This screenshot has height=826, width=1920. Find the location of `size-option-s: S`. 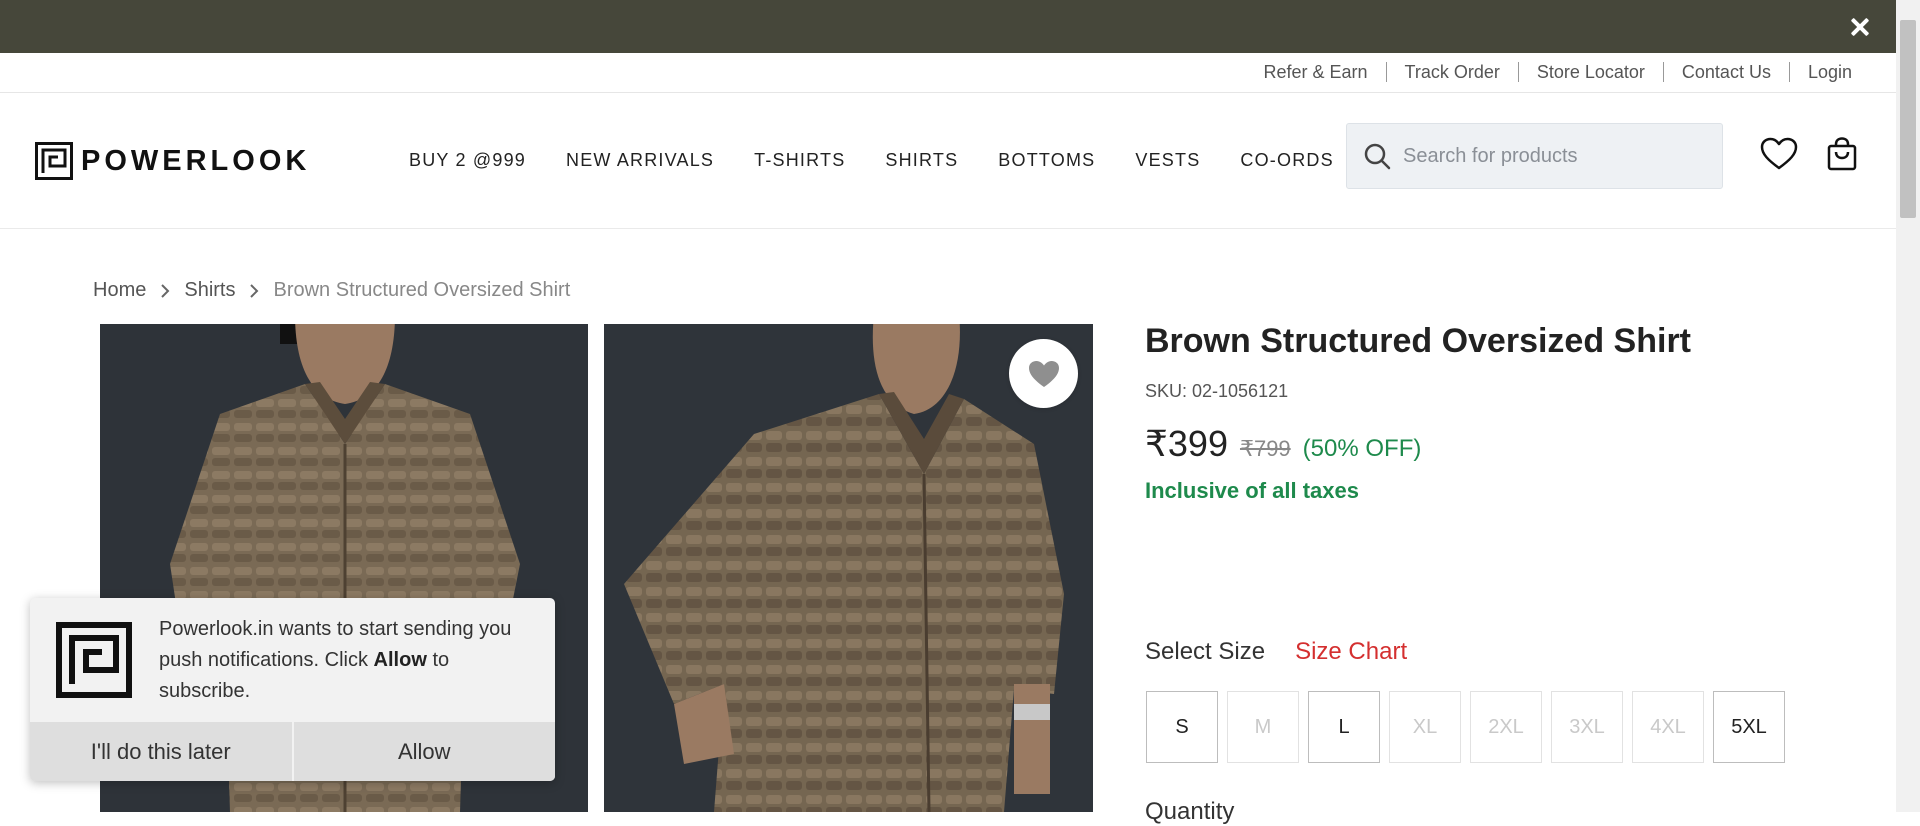

size-option-s: S is located at coordinates (1182, 727).